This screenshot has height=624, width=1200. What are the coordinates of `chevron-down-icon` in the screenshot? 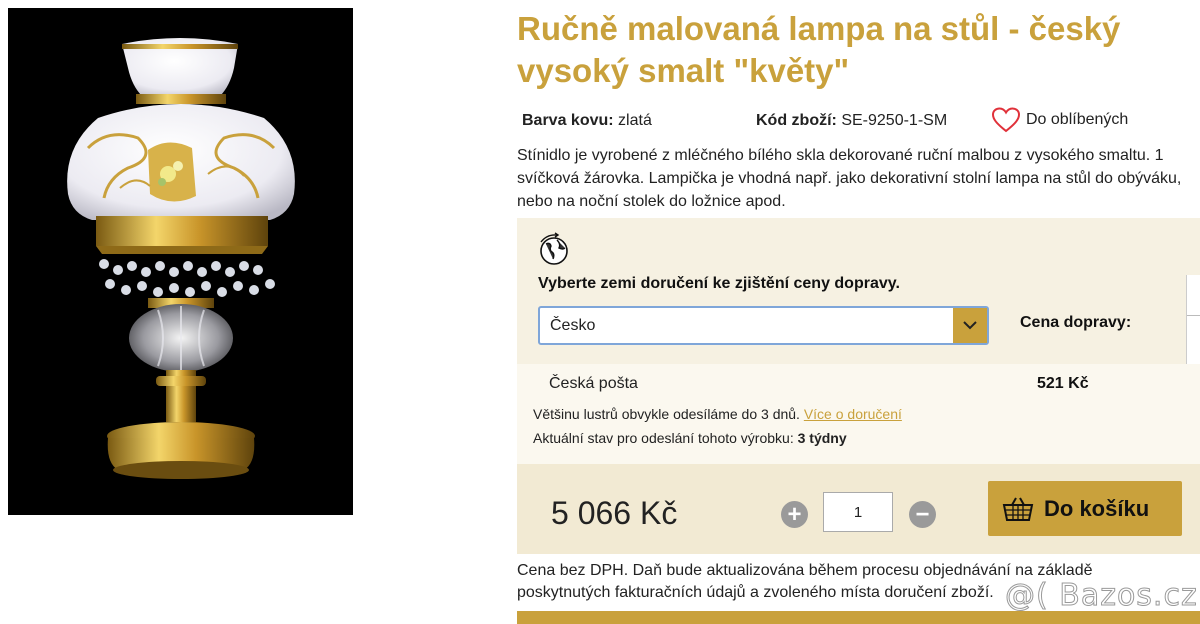 It's located at (970, 325).